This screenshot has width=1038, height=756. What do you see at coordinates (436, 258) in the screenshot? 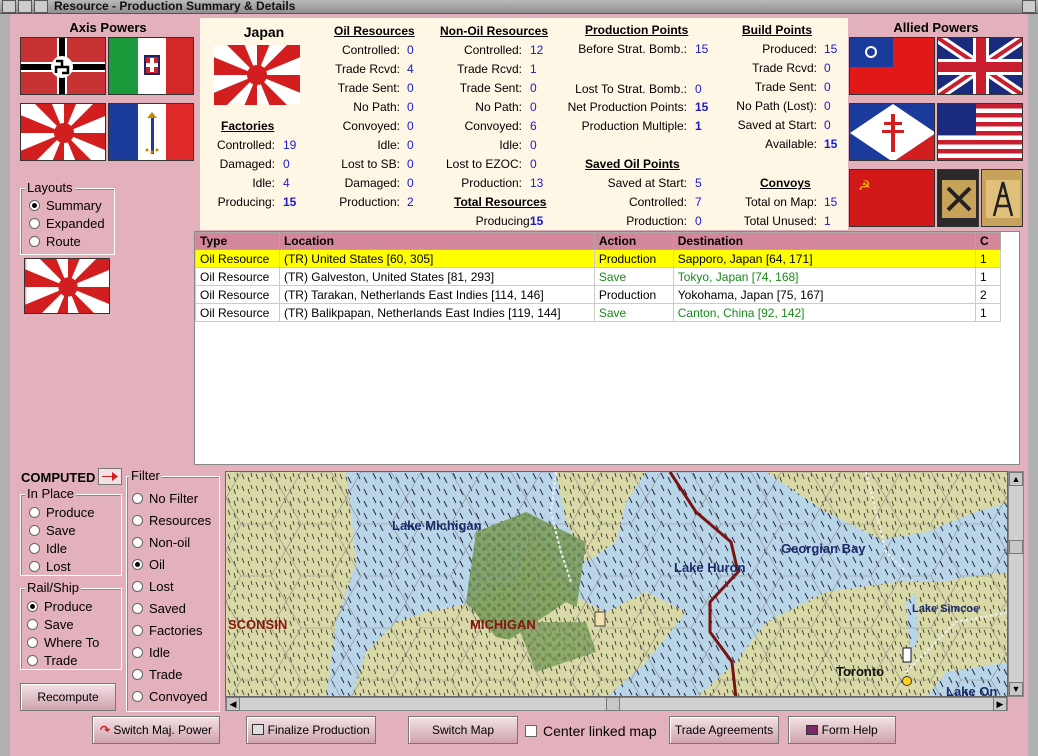
I see `table-cell-location: (TR) United States [60, 305]` at bounding box center [436, 258].